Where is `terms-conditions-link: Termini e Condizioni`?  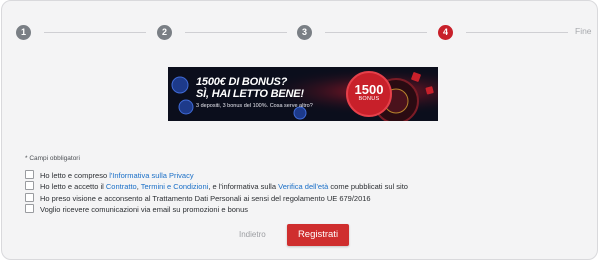
terms-conditions-link: Termini e Condizioni is located at coordinates (175, 186).